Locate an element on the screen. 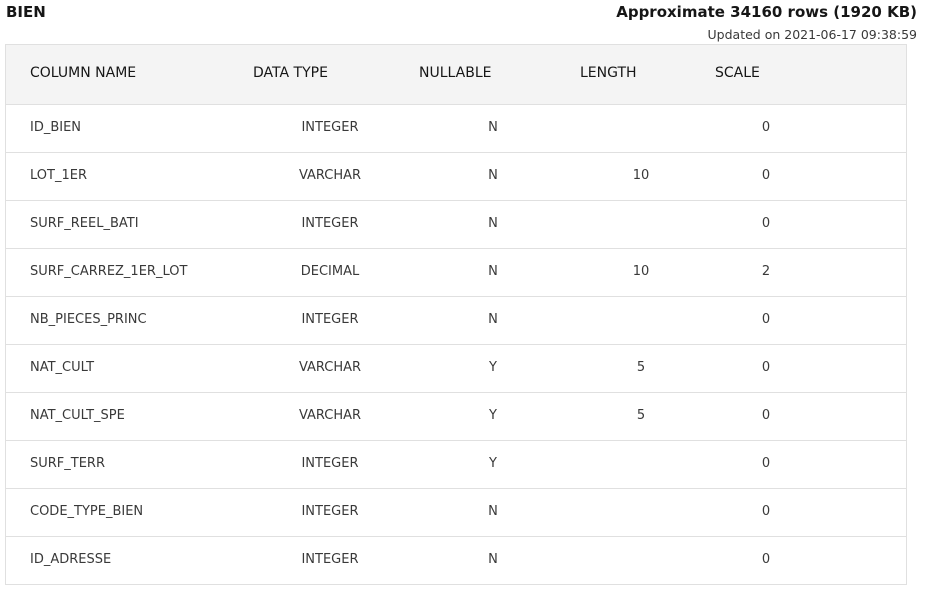 This screenshot has width=930, height=592. cell-column-name: SURF_TERR is located at coordinates (67, 463).